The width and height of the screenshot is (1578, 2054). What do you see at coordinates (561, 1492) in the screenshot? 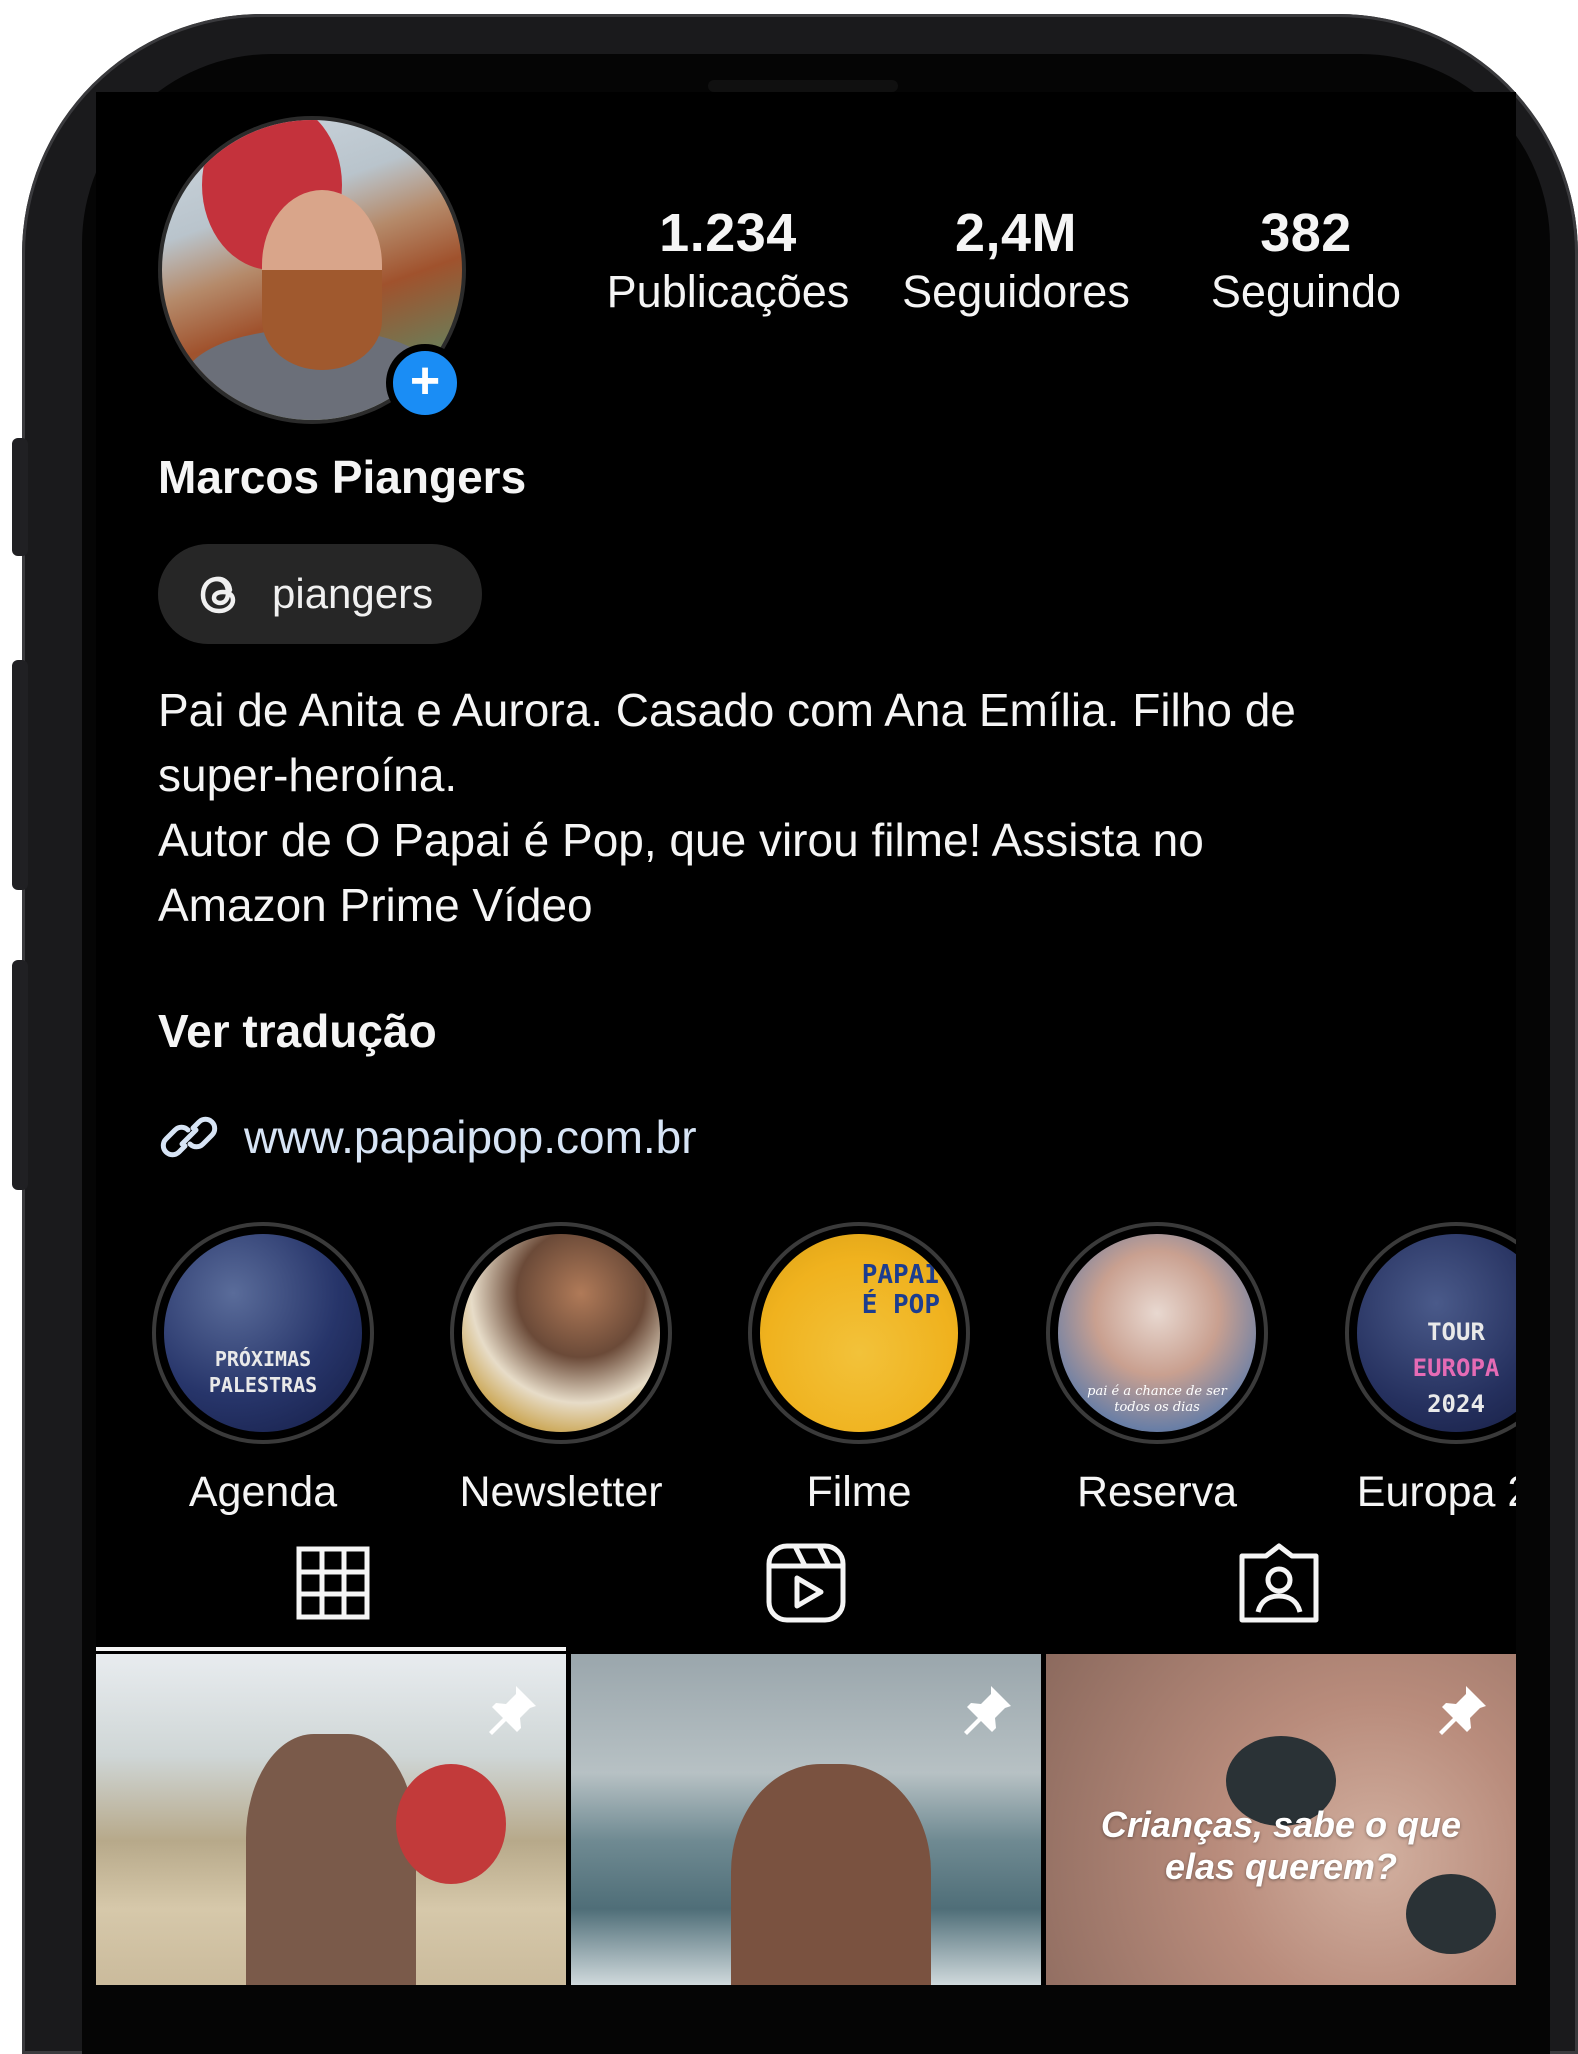
I see `highlight-label: Newsletter` at bounding box center [561, 1492].